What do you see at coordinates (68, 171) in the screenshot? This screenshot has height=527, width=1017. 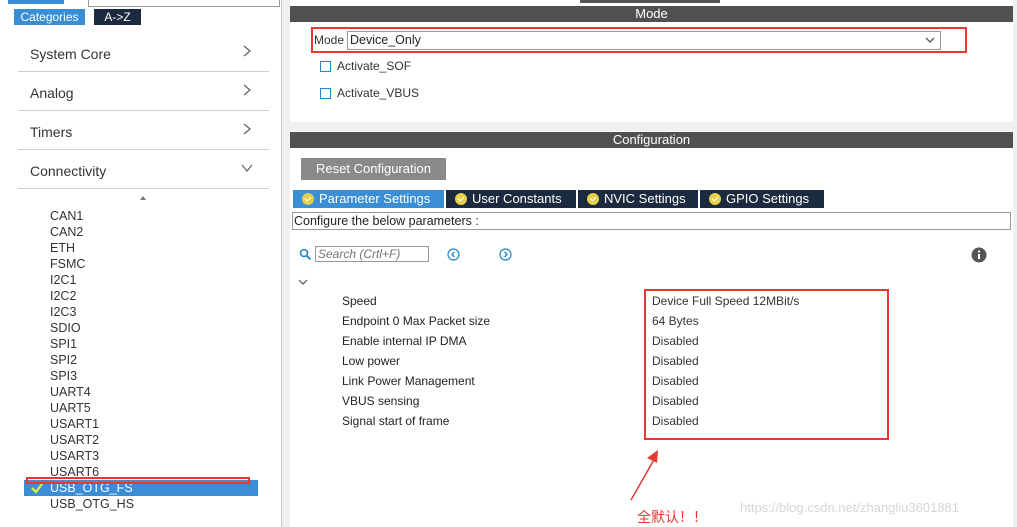 I see `category-label: Connectivity` at bounding box center [68, 171].